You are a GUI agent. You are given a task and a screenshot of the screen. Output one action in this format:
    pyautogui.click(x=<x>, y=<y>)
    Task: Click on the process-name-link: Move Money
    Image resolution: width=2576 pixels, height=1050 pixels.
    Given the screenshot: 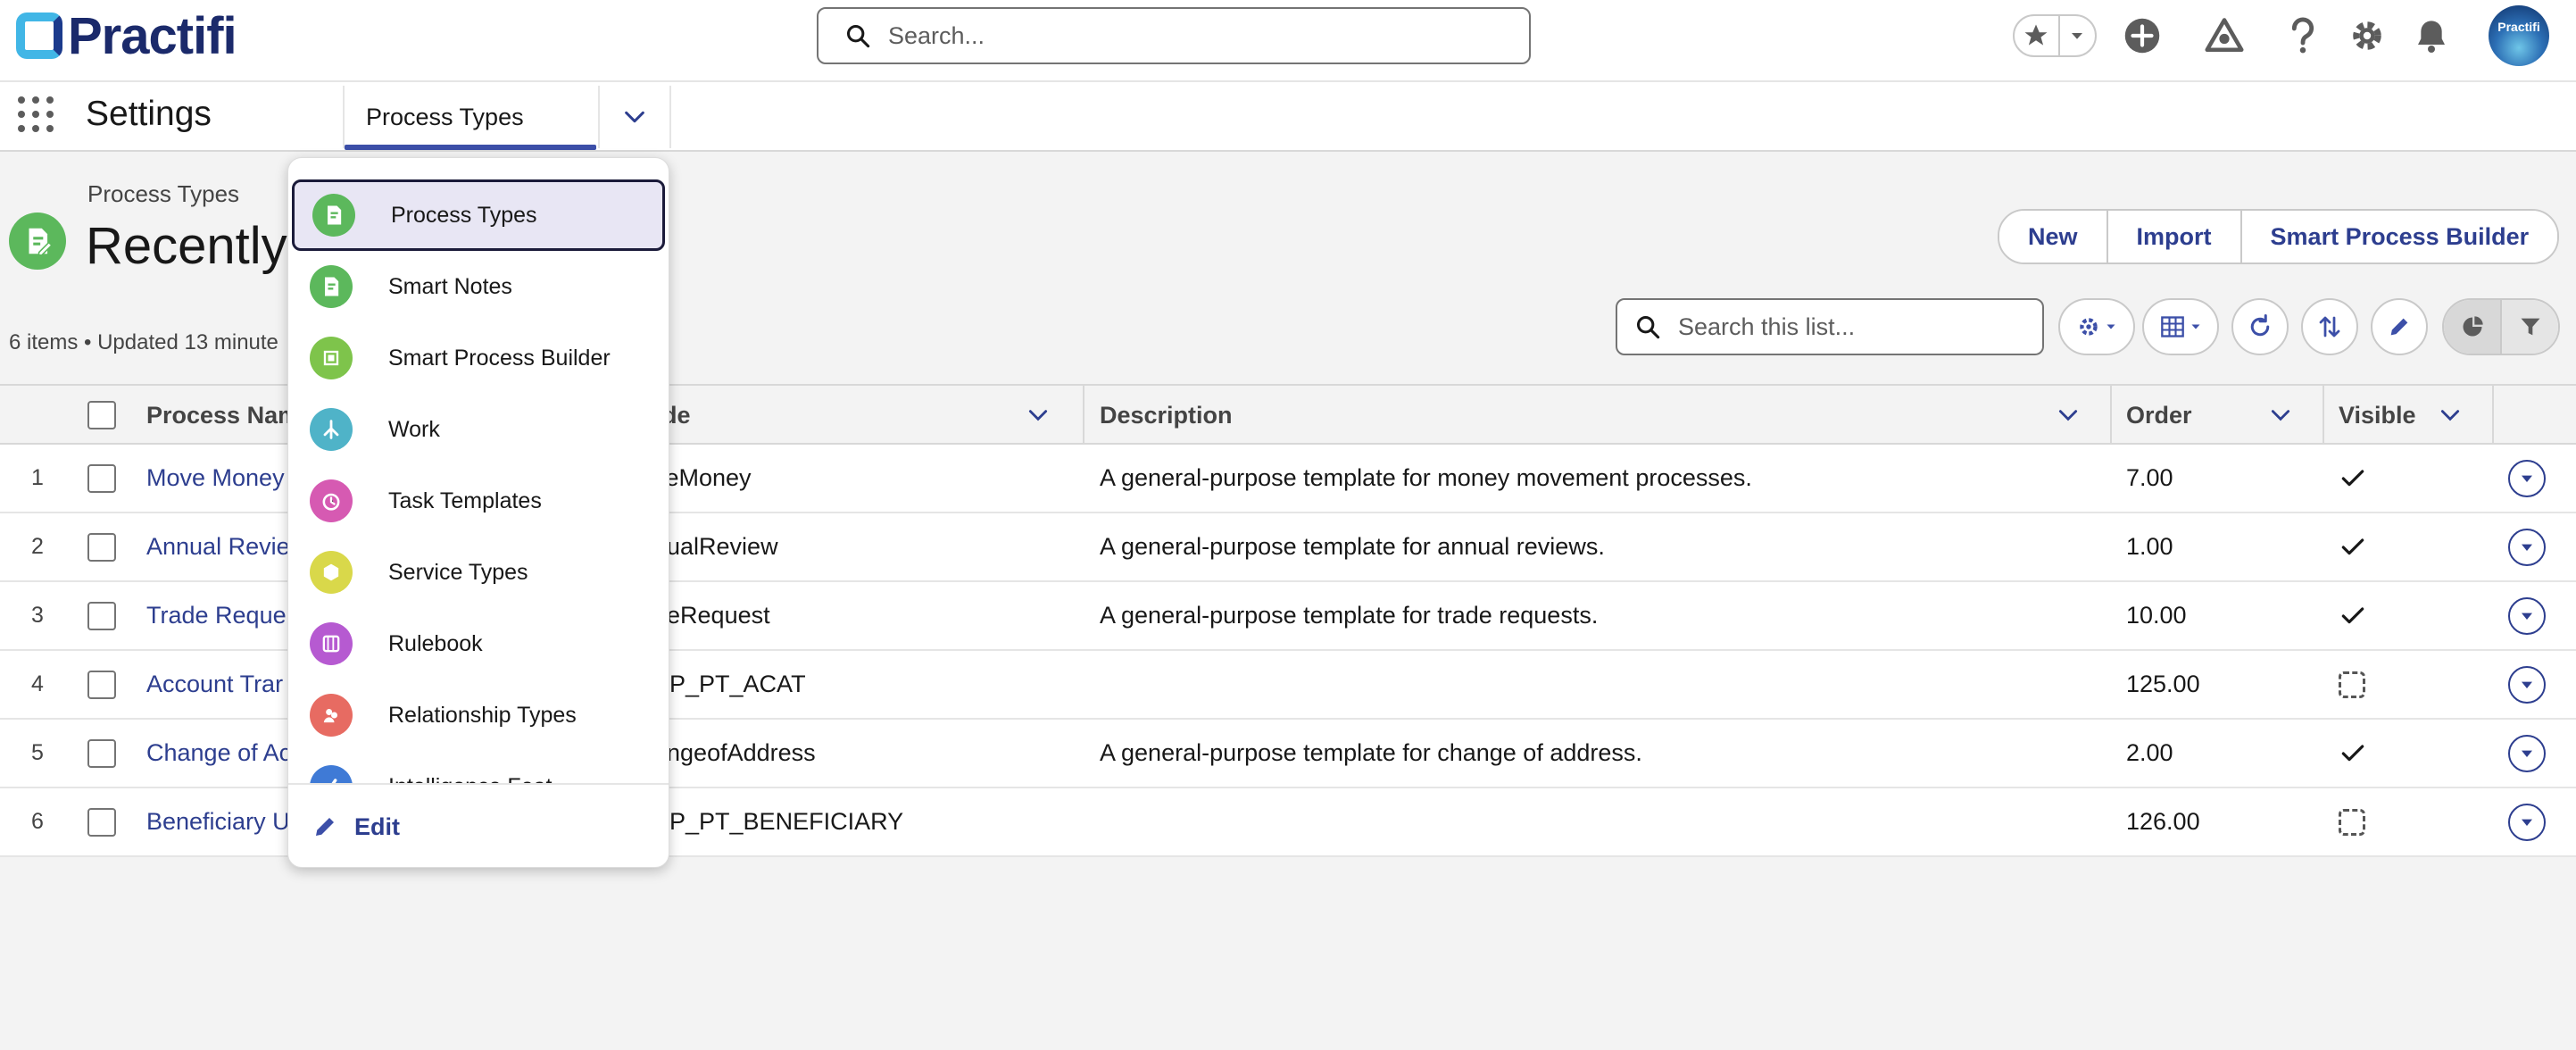 What is the action you would take?
    pyautogui.click(x=216, y=479)
    